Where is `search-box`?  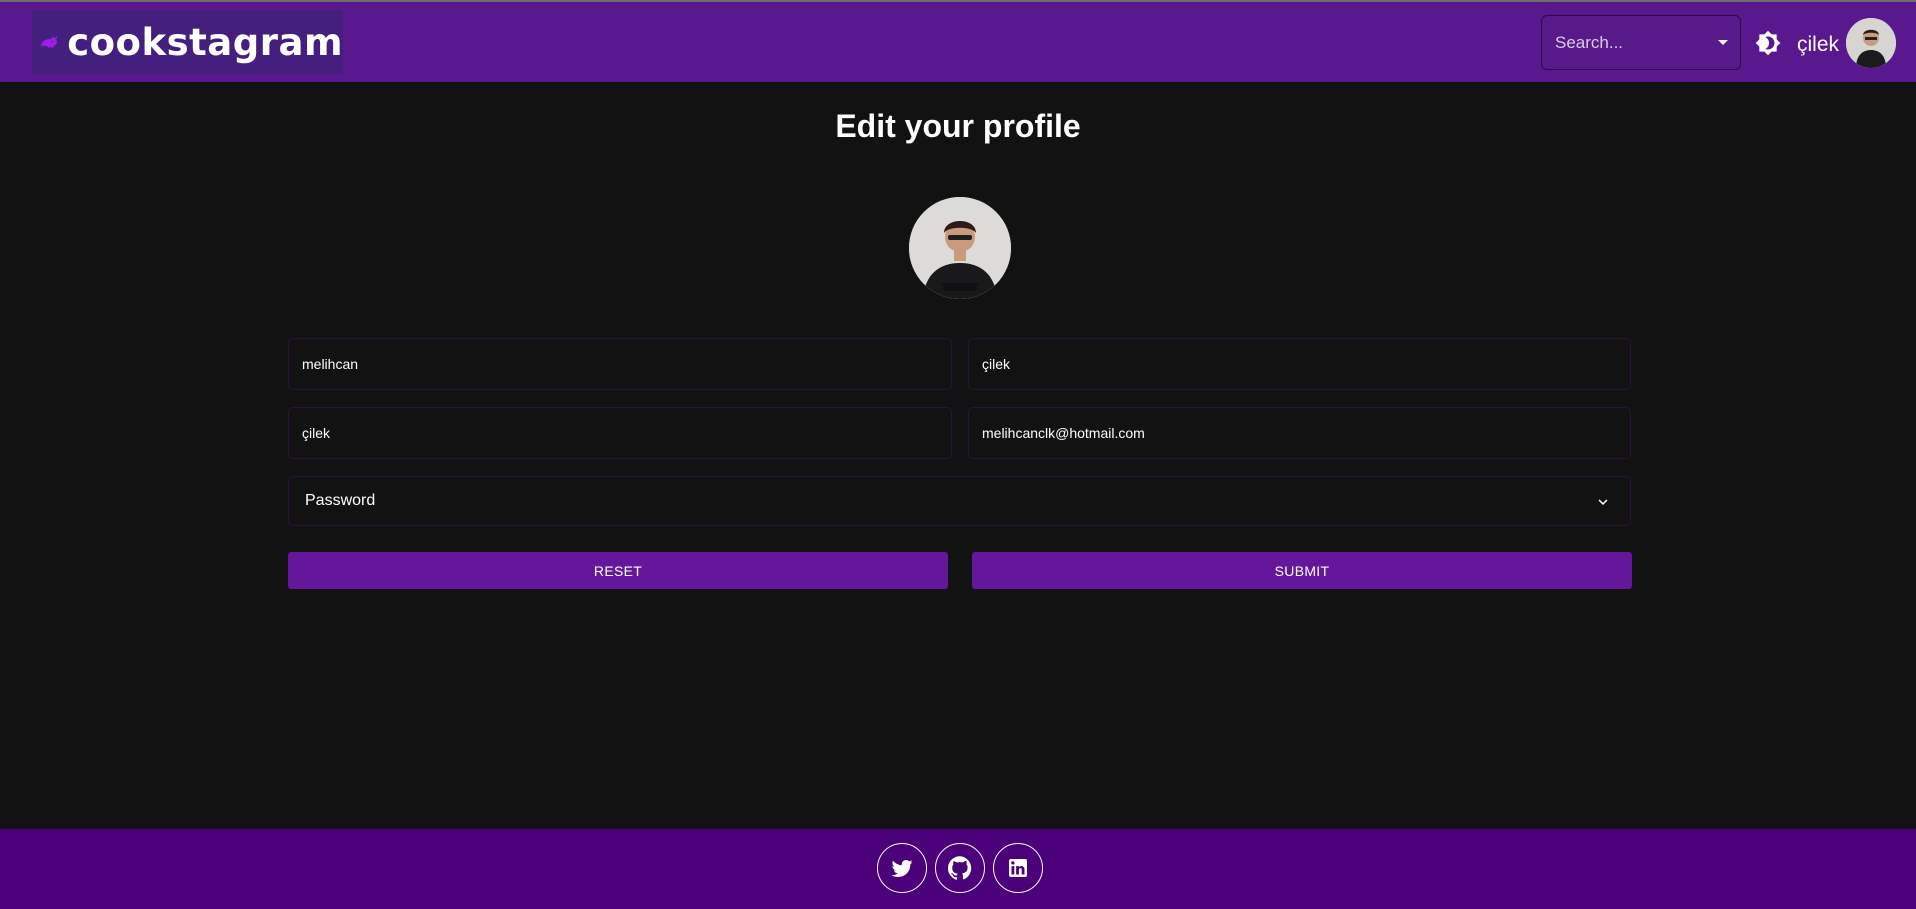
search-box is located at coordinates (1641, 42).